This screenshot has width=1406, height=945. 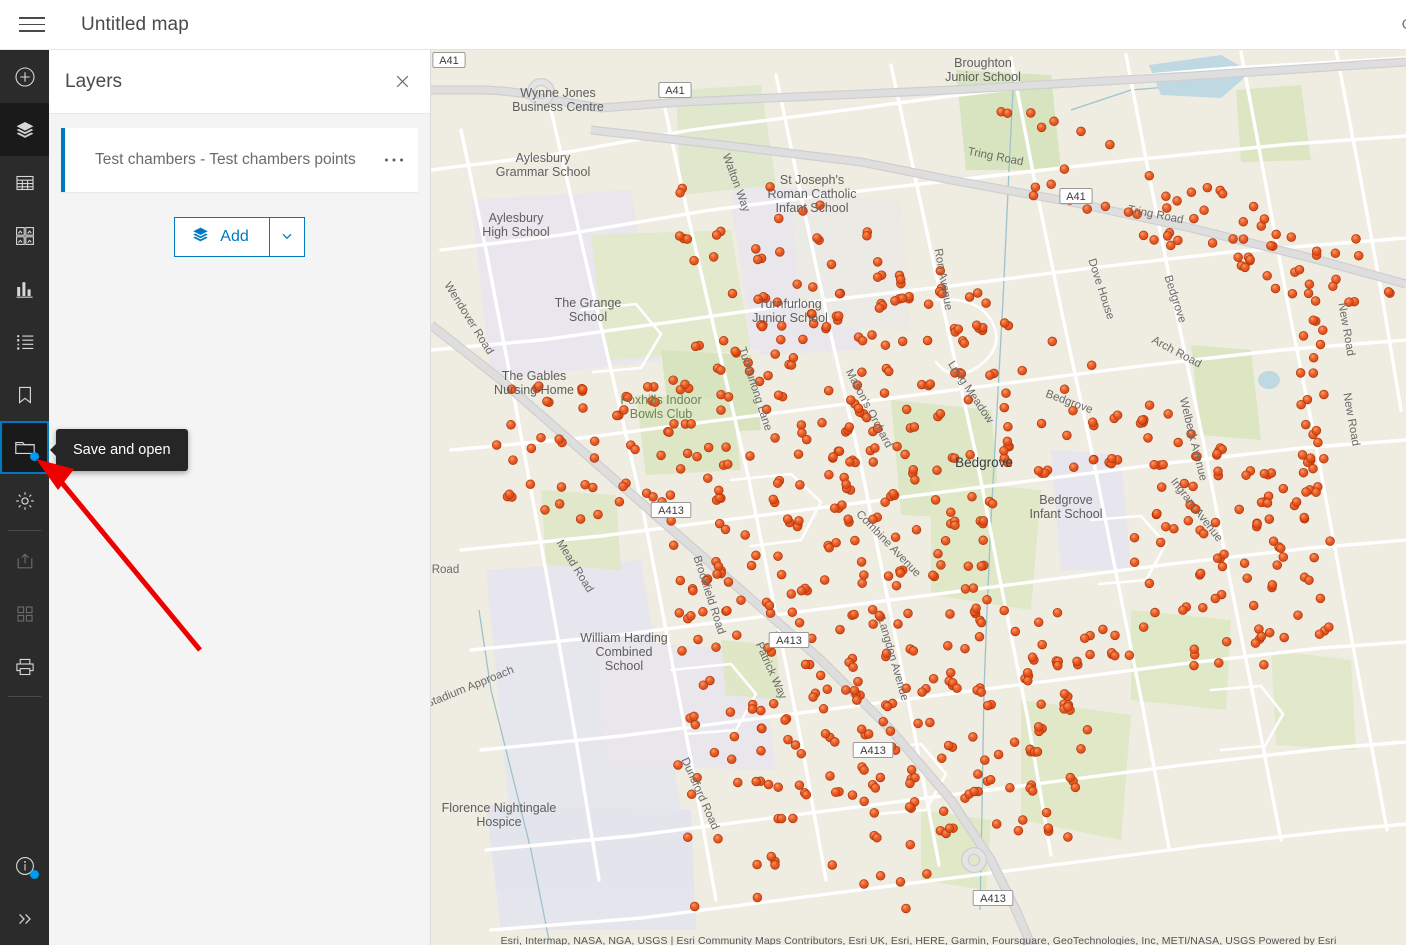 I want to click on rail-item-basemap, so click(x=24, y=235).